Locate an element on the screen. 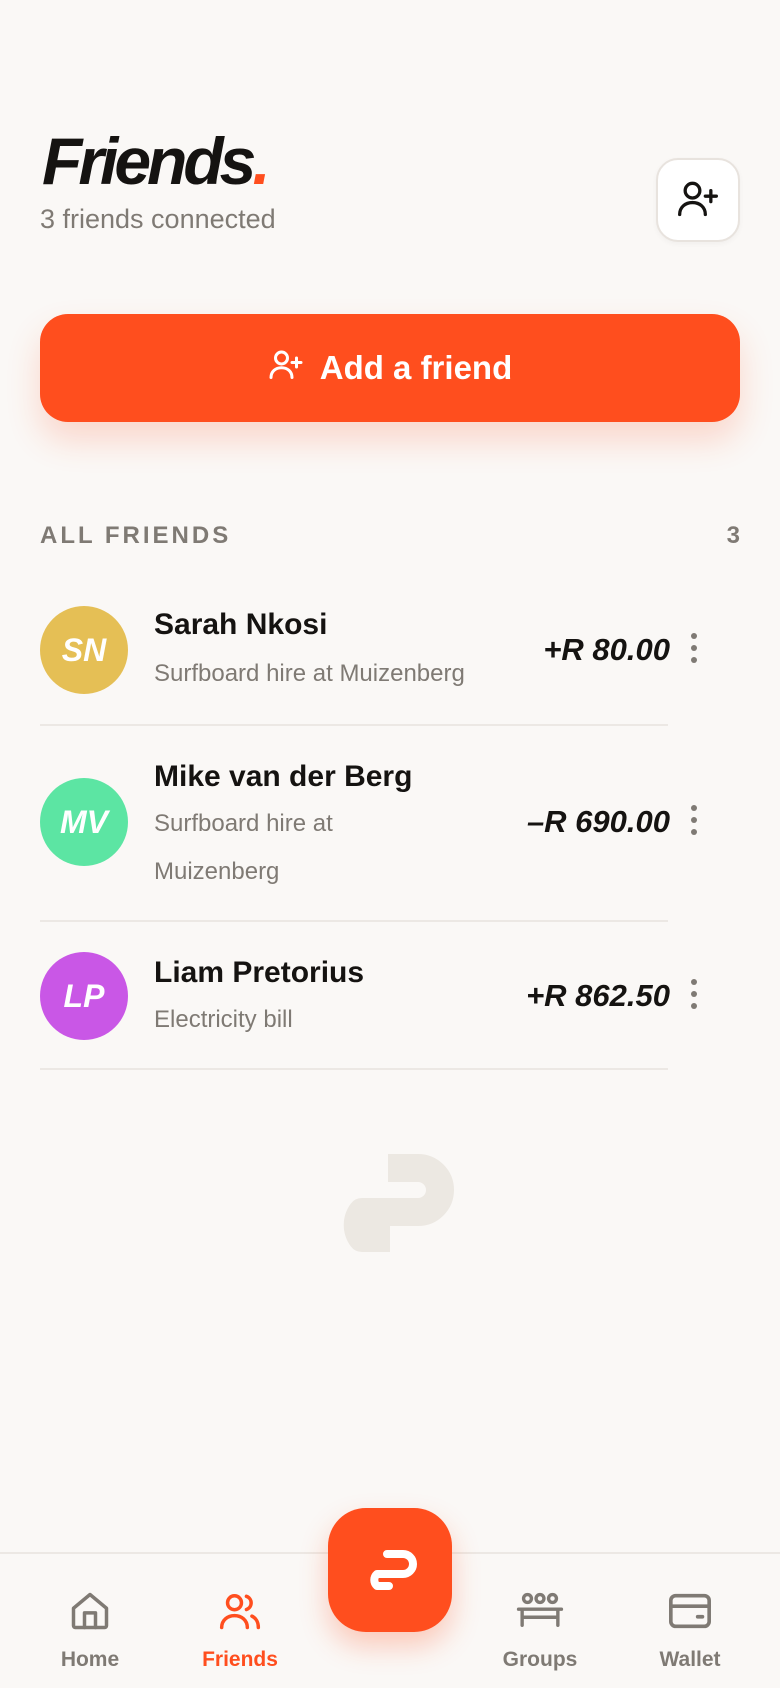 This screenshot has height=1688, width=780. nav-wallet: Wallet is located at coordinates (690, 1621).